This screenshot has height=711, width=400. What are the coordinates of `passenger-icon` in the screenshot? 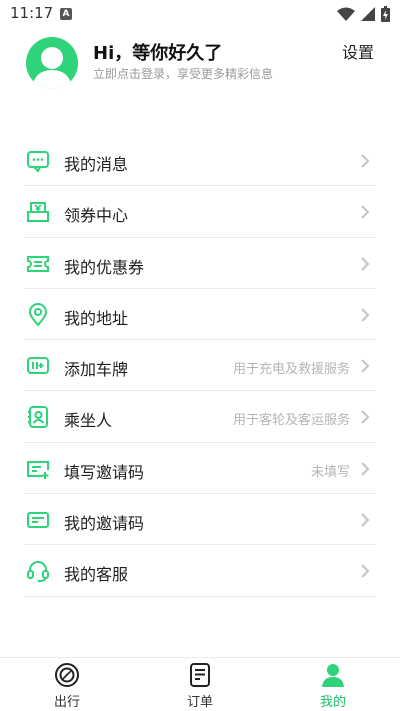 It's located at (38, 417).